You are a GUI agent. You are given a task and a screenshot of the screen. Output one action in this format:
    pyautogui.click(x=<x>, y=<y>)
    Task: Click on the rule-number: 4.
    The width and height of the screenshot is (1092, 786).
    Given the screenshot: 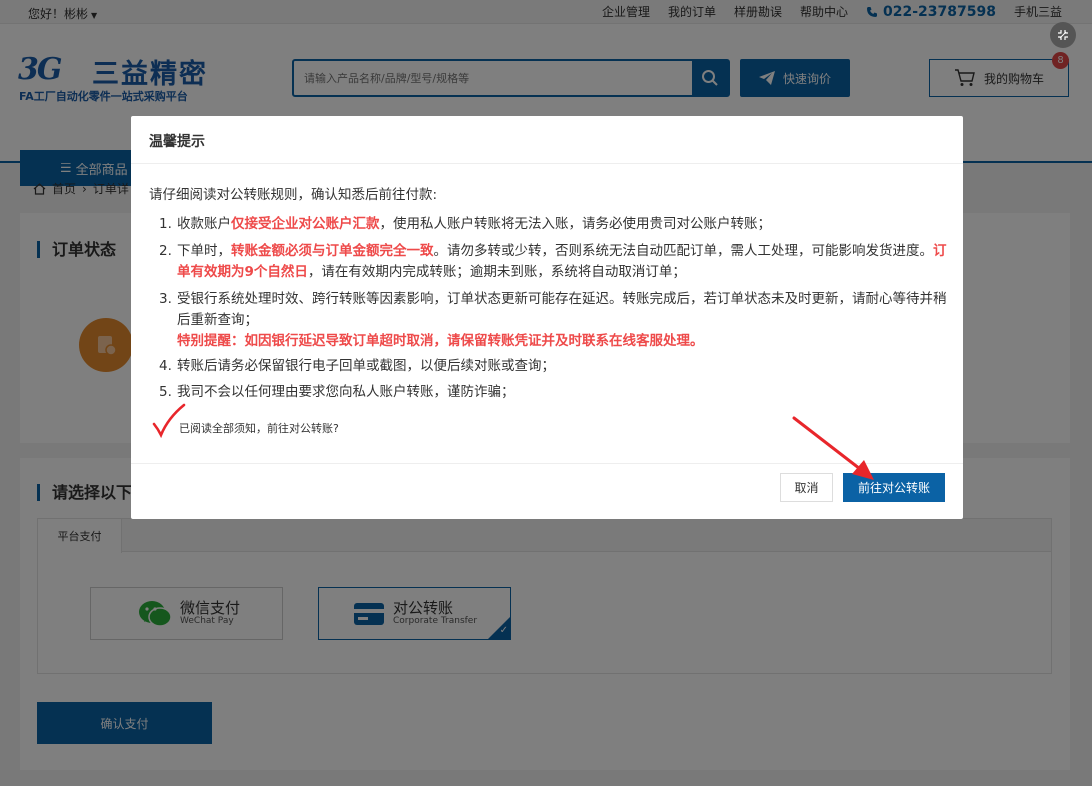 What is the action you would take?
    pyautogui.click(x=165, y=366)
    